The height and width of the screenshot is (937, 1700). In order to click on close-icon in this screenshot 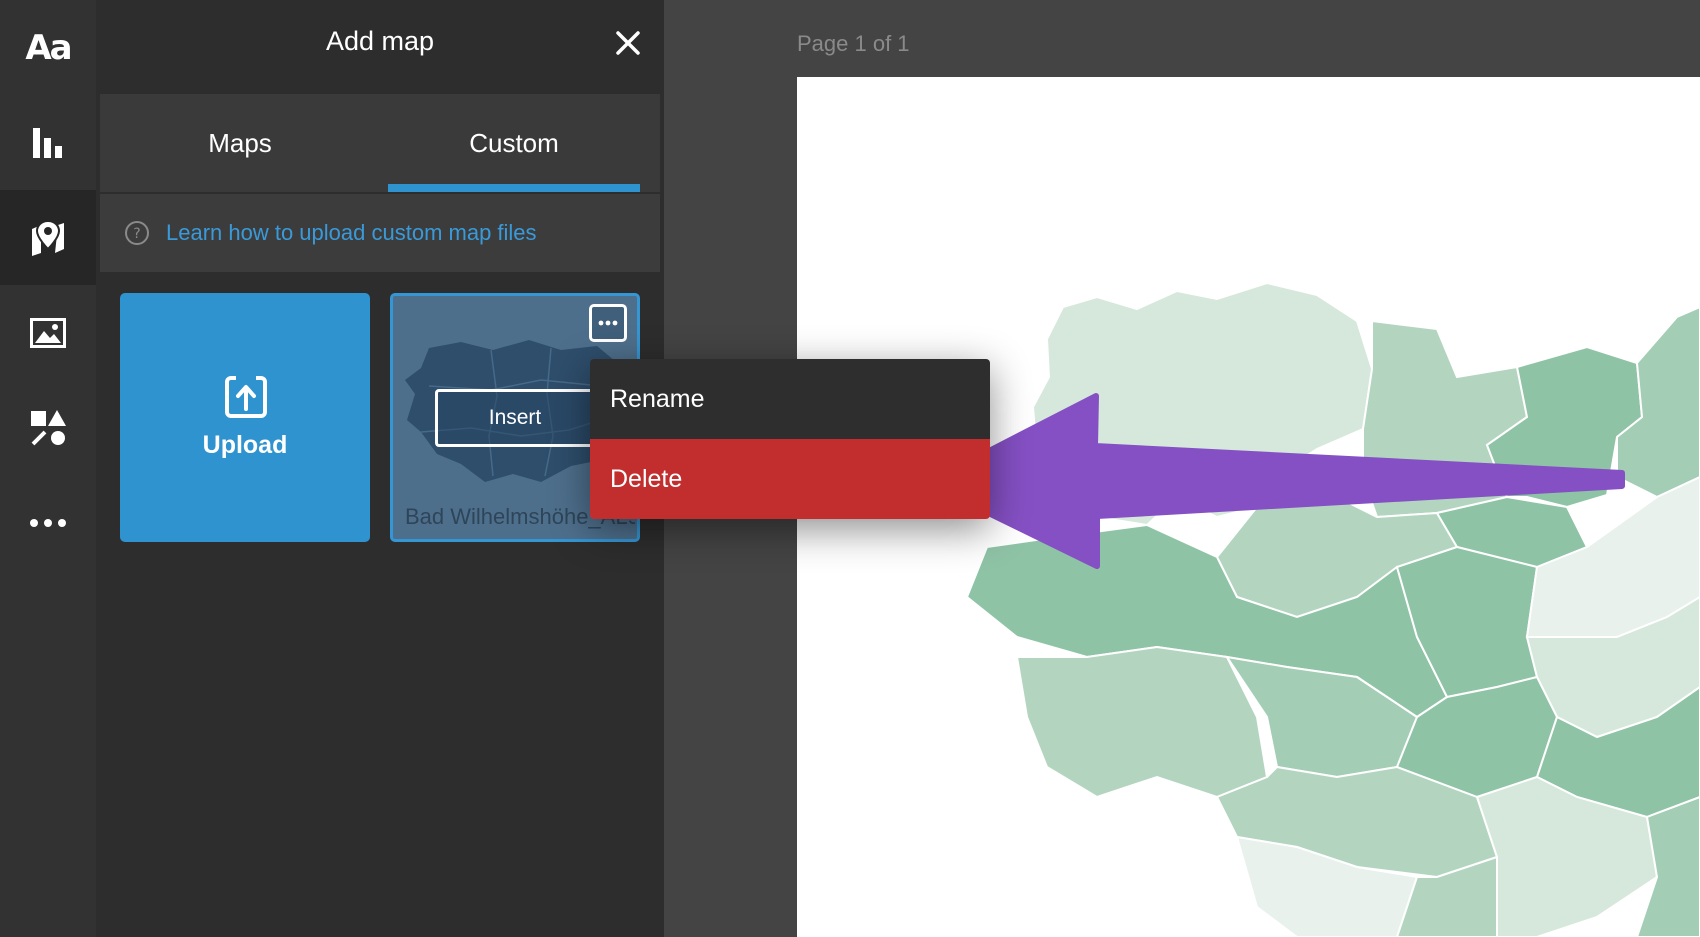, I will do `click(628, 43)`.